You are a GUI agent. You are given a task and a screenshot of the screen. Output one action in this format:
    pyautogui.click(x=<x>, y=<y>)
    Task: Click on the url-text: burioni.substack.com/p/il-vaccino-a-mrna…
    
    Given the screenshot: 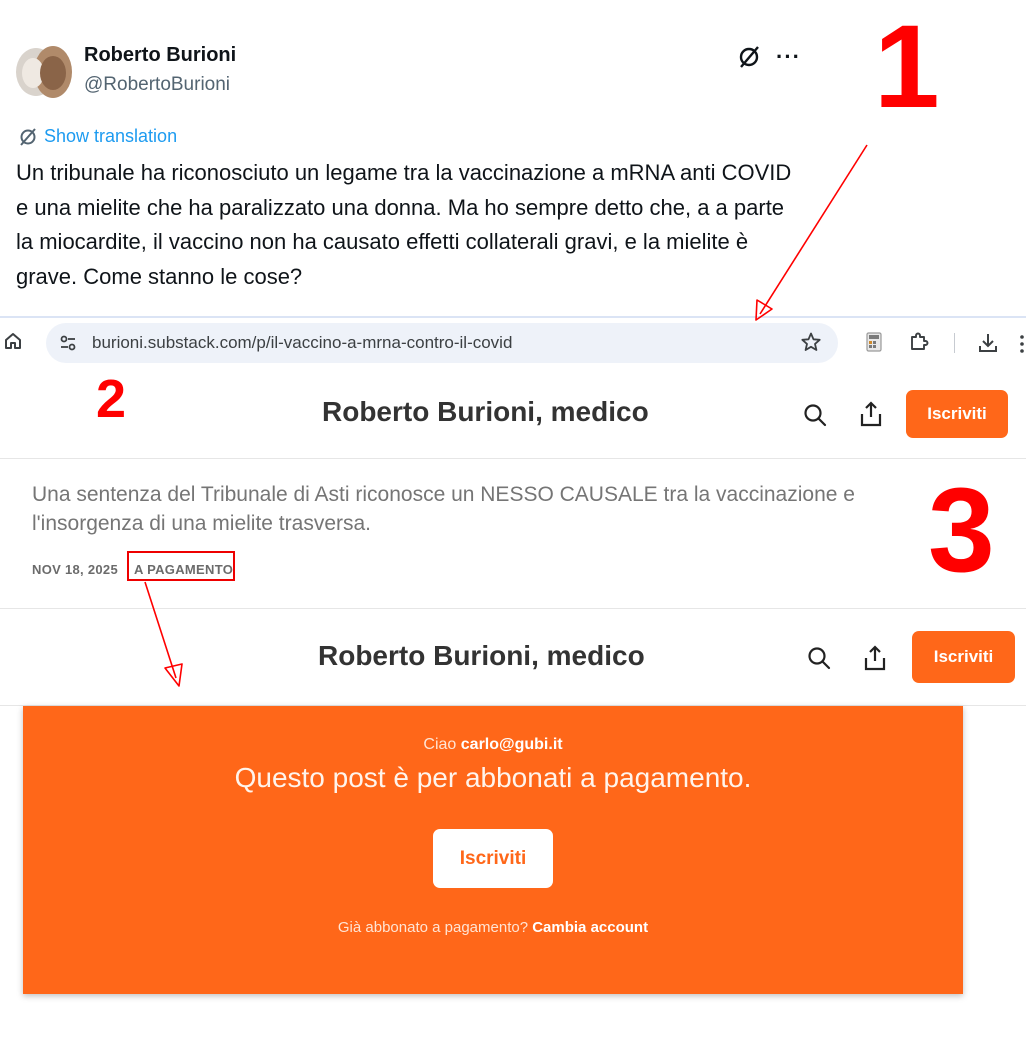 What is the action you would take?
    pyautogui.click(x=302, y=343)
    